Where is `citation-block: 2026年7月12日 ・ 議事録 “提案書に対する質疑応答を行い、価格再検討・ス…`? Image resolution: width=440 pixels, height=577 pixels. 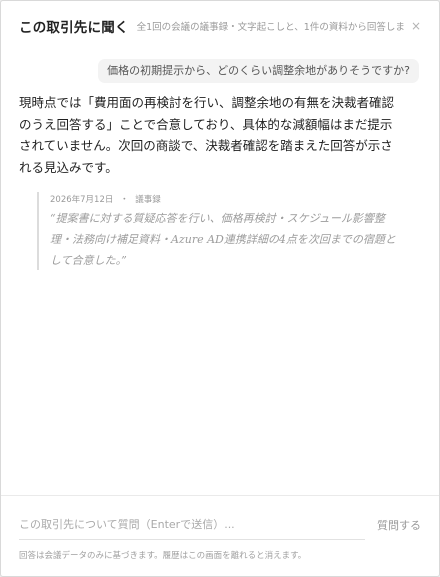
citation-block: 2026年7月12日 ・ 議事録 “提案書に対する質疑応答を行い、価格再検討・ス… is located at coordinates (217, 231).